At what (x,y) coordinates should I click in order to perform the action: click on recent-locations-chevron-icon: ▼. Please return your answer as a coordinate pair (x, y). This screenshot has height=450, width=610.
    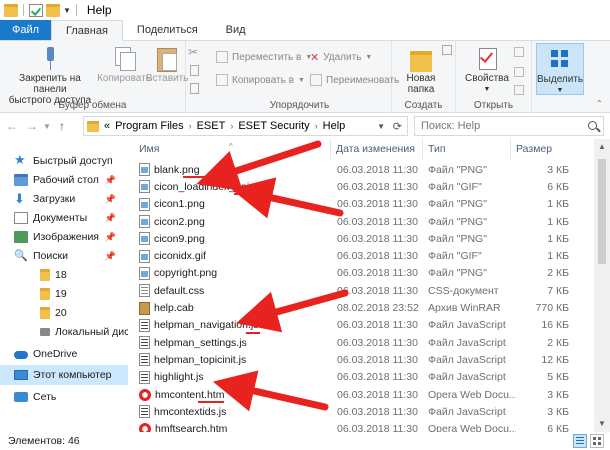
    Looking at the image, I should click on (47, 126).